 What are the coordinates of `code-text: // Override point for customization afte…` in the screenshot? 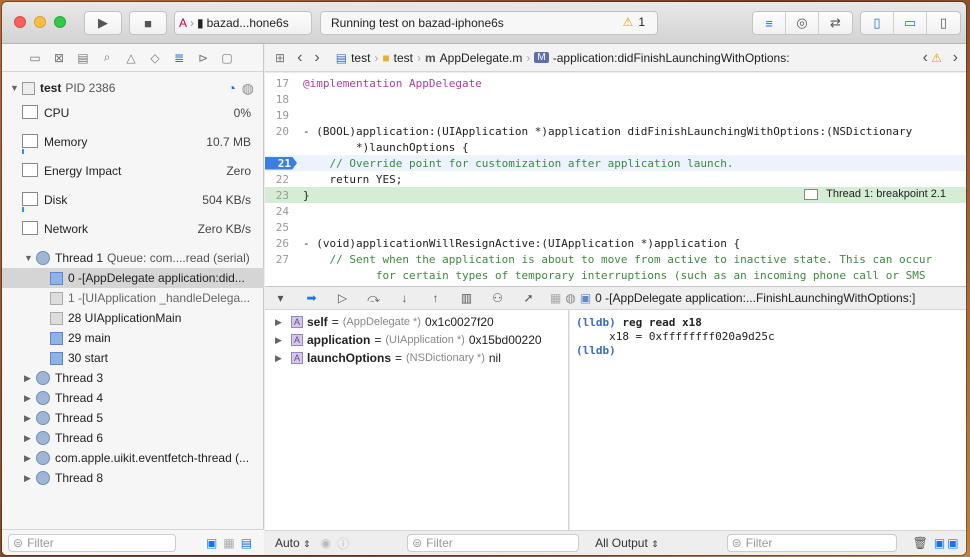 It's located at (518, 163).